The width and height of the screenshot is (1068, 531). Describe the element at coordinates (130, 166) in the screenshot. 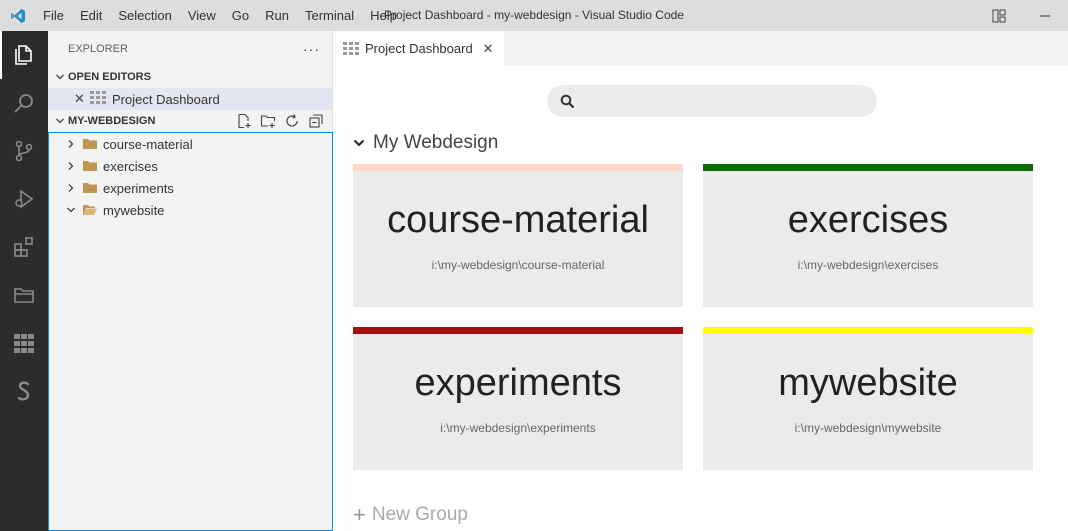

I see `tree-item-label: exercises` at that location.